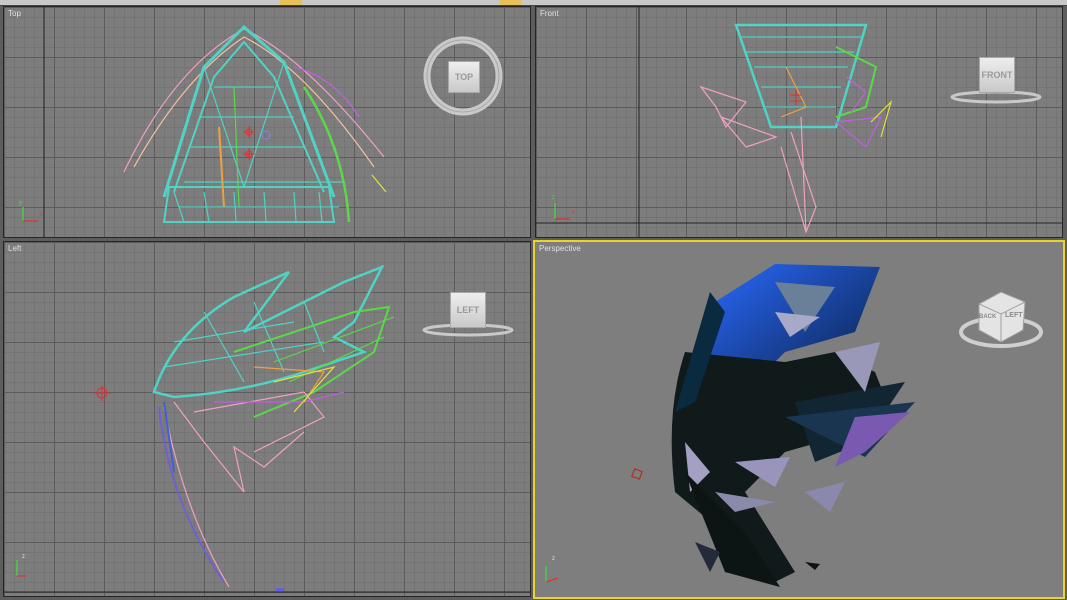 The image size is (1067, 600). I want to click on navcube-icon: FRONT, so click(996, 81).